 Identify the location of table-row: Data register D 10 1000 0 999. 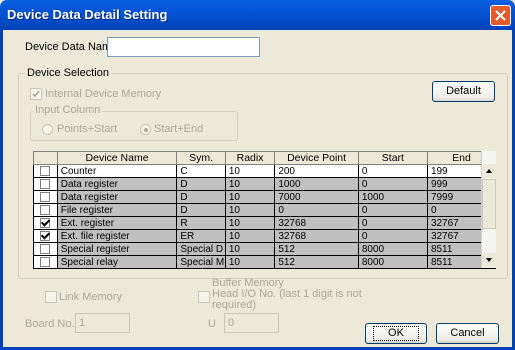
(265, 184).